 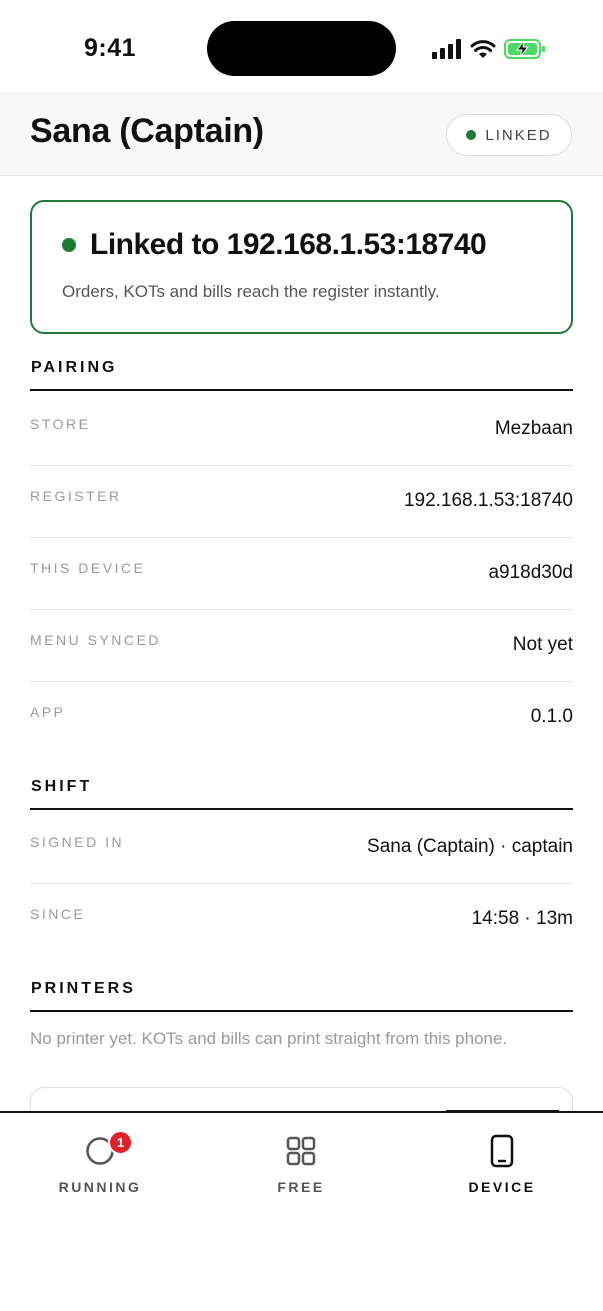 I want to click on info-row-store: STORE Mezbaan, so click(x=301, y=430).